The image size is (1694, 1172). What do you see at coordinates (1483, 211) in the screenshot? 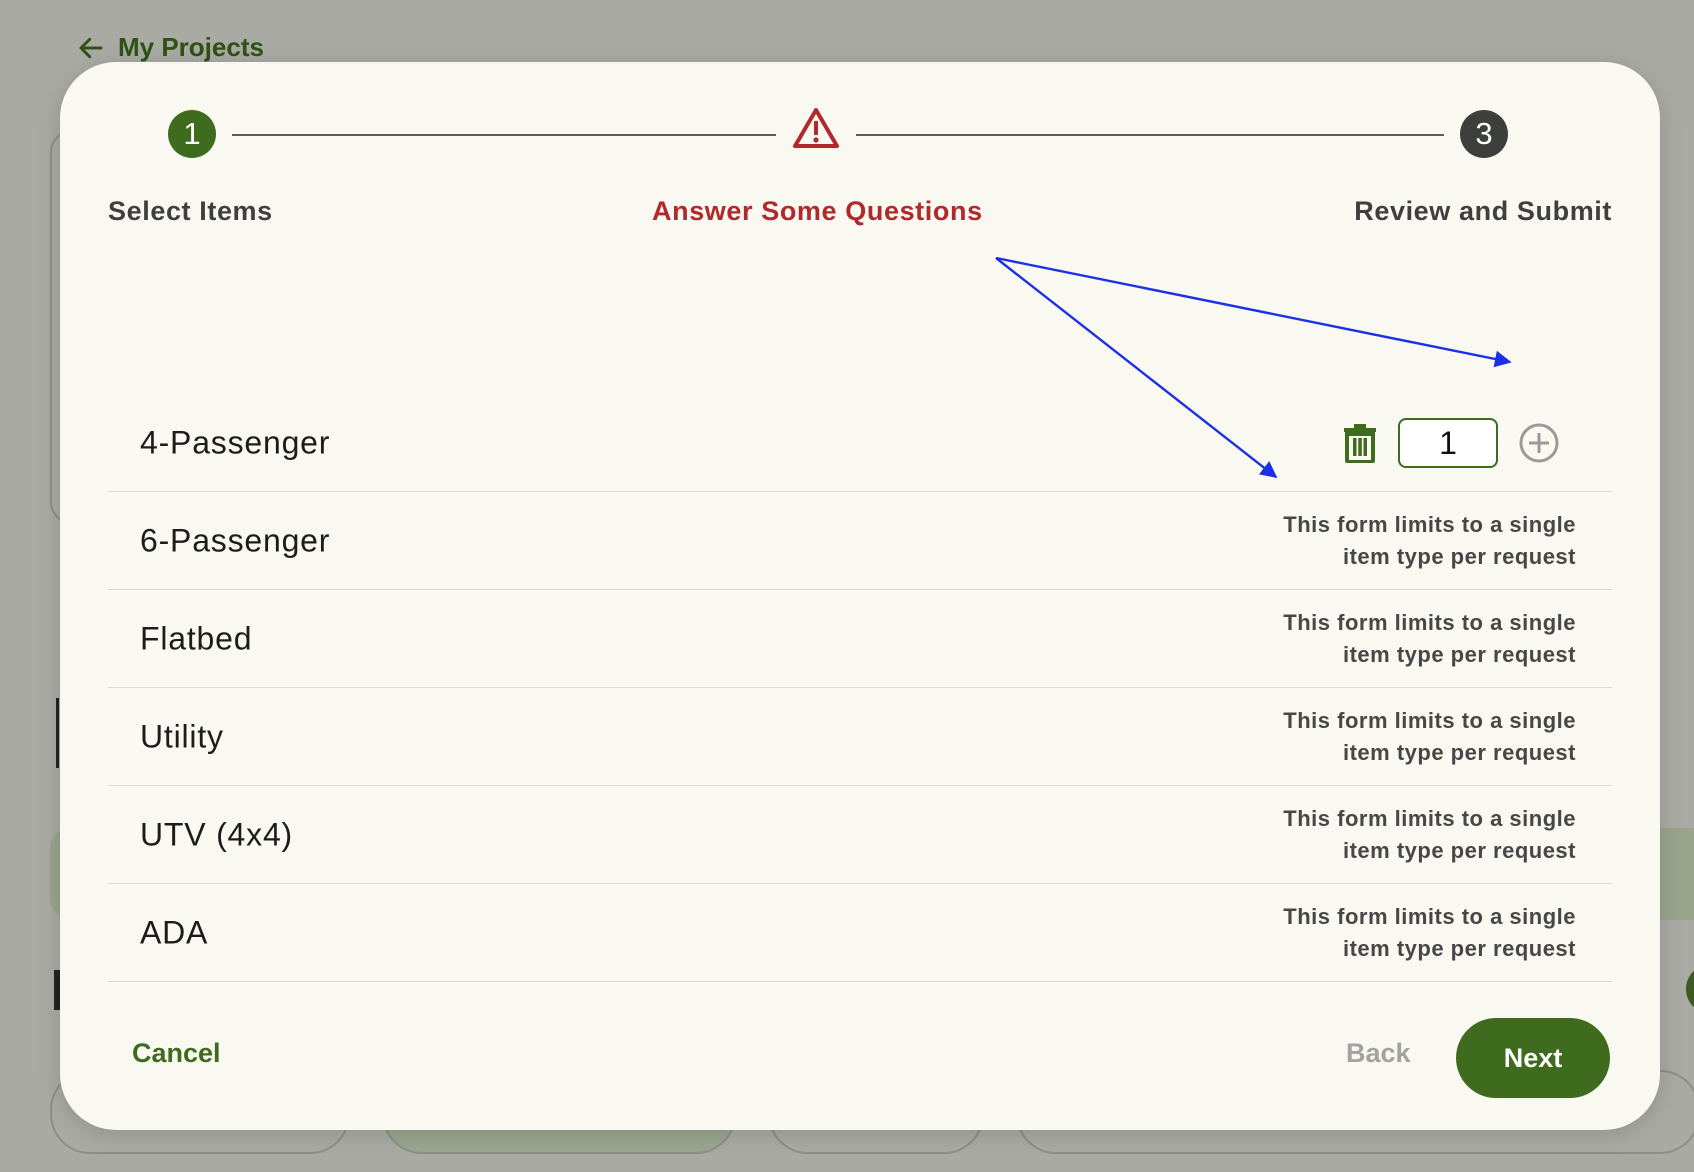
I see `step-3-label: Review and Submit` at bounding box center [1483, 211].